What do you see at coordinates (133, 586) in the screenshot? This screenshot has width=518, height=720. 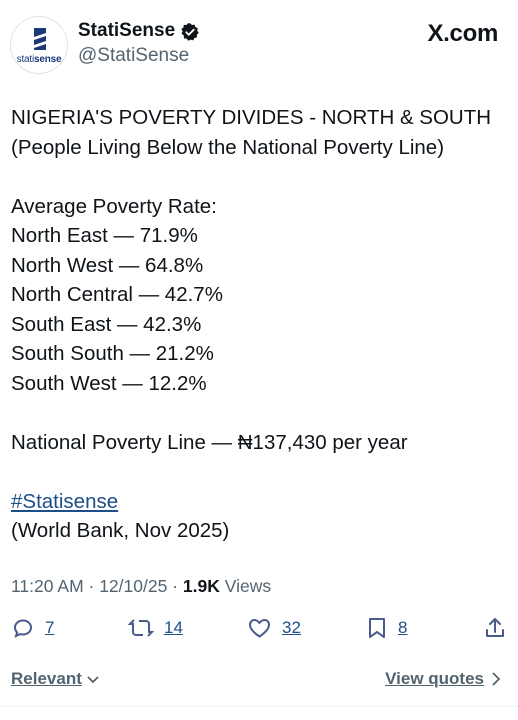 I see `post-date: 12/10/25` at bounding box center [133, 586].